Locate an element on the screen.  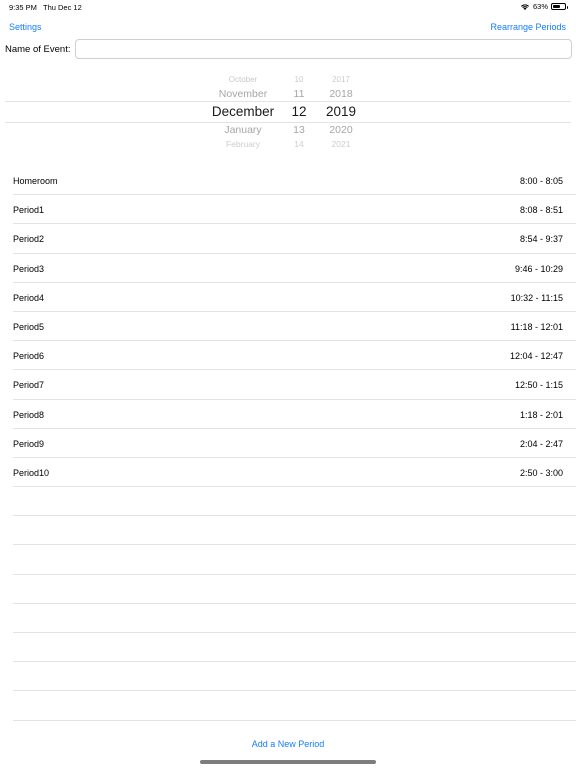
period-row-period8: Period8 1:18 - 2:01 is located at coordinates (288, 414).